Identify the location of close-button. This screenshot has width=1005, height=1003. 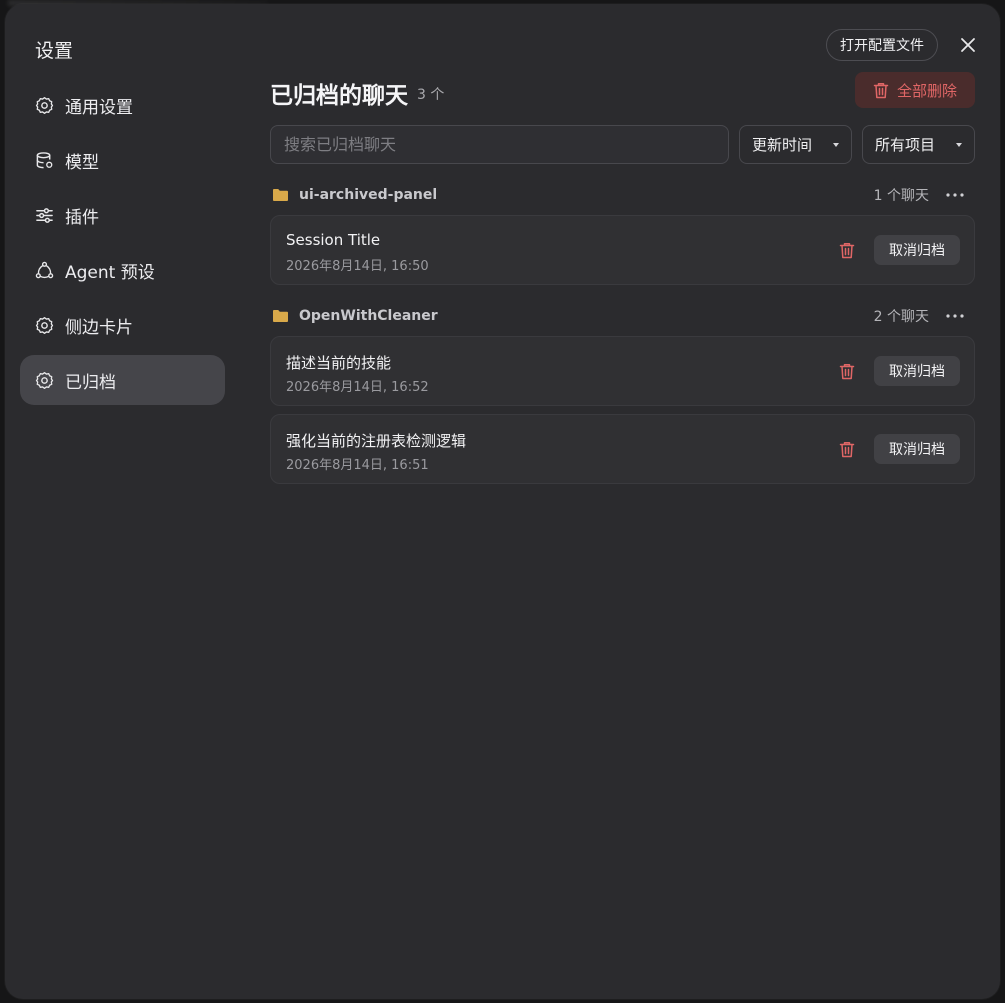
(968, 45).